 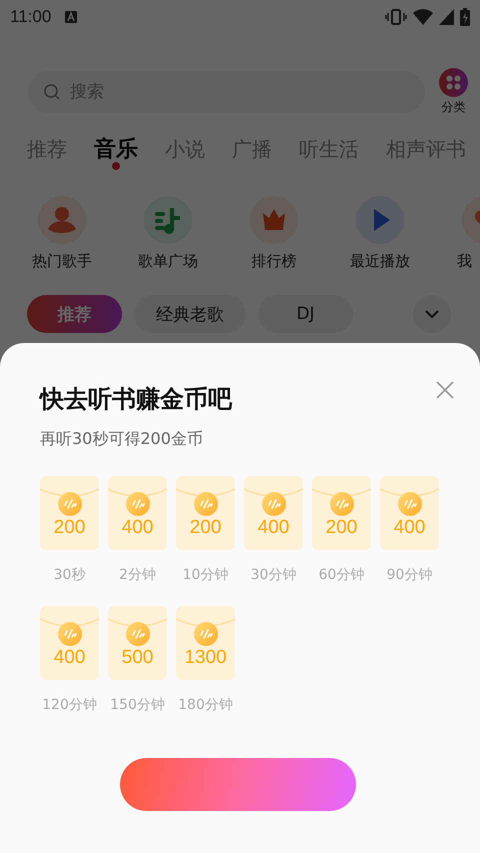 I want to click on listen-time: 180分钟, so click(x=205, y=705).